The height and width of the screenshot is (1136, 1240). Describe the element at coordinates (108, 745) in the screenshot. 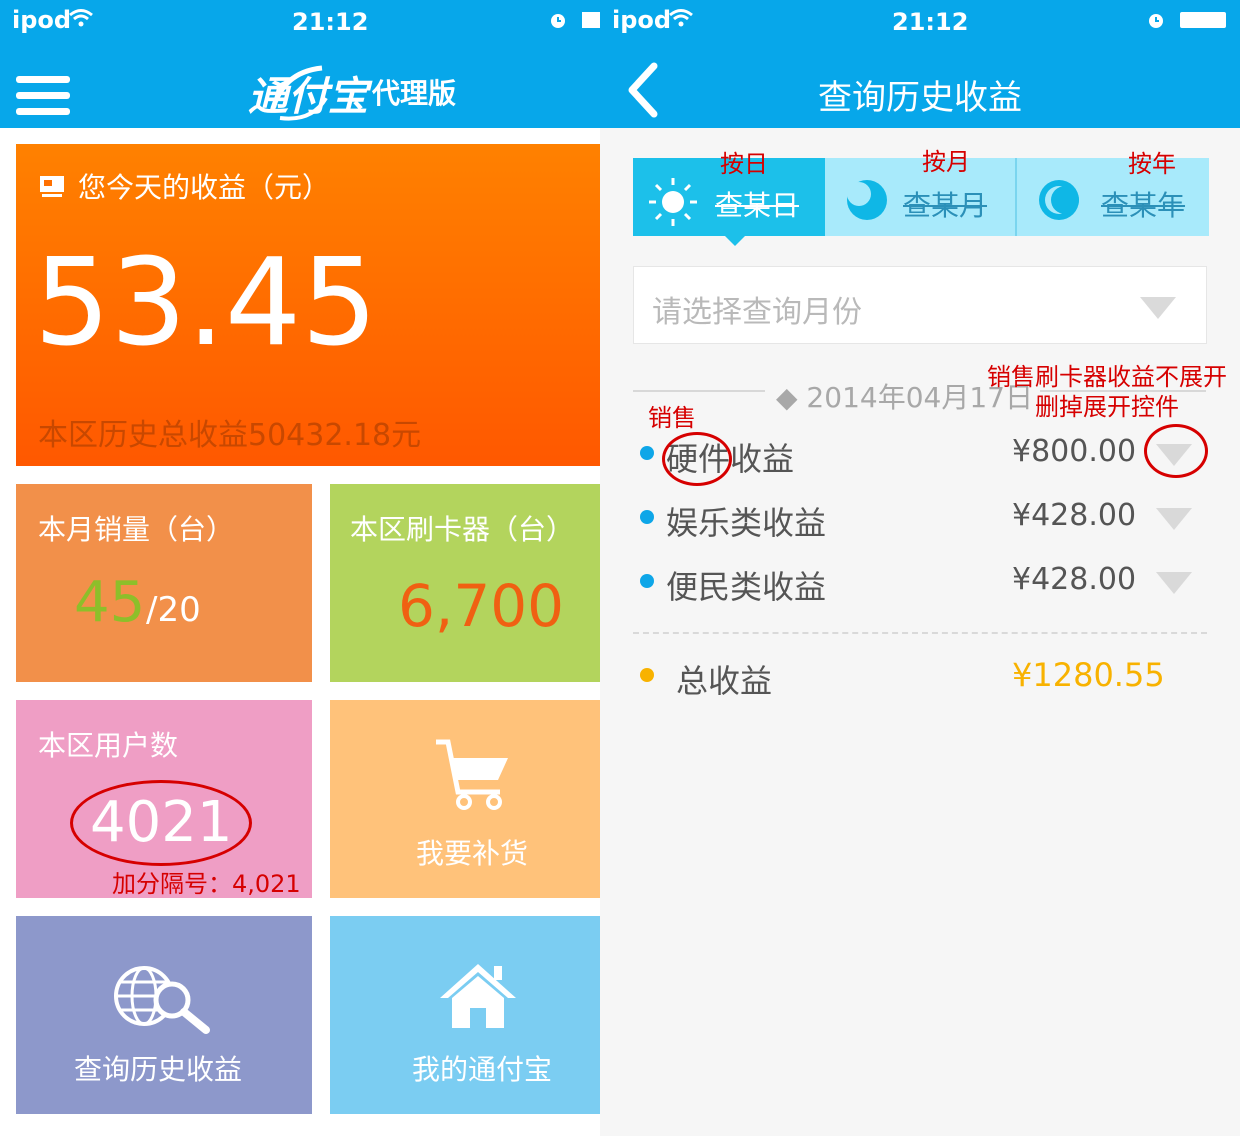

I see `users-title: 本区用户数` at that location.